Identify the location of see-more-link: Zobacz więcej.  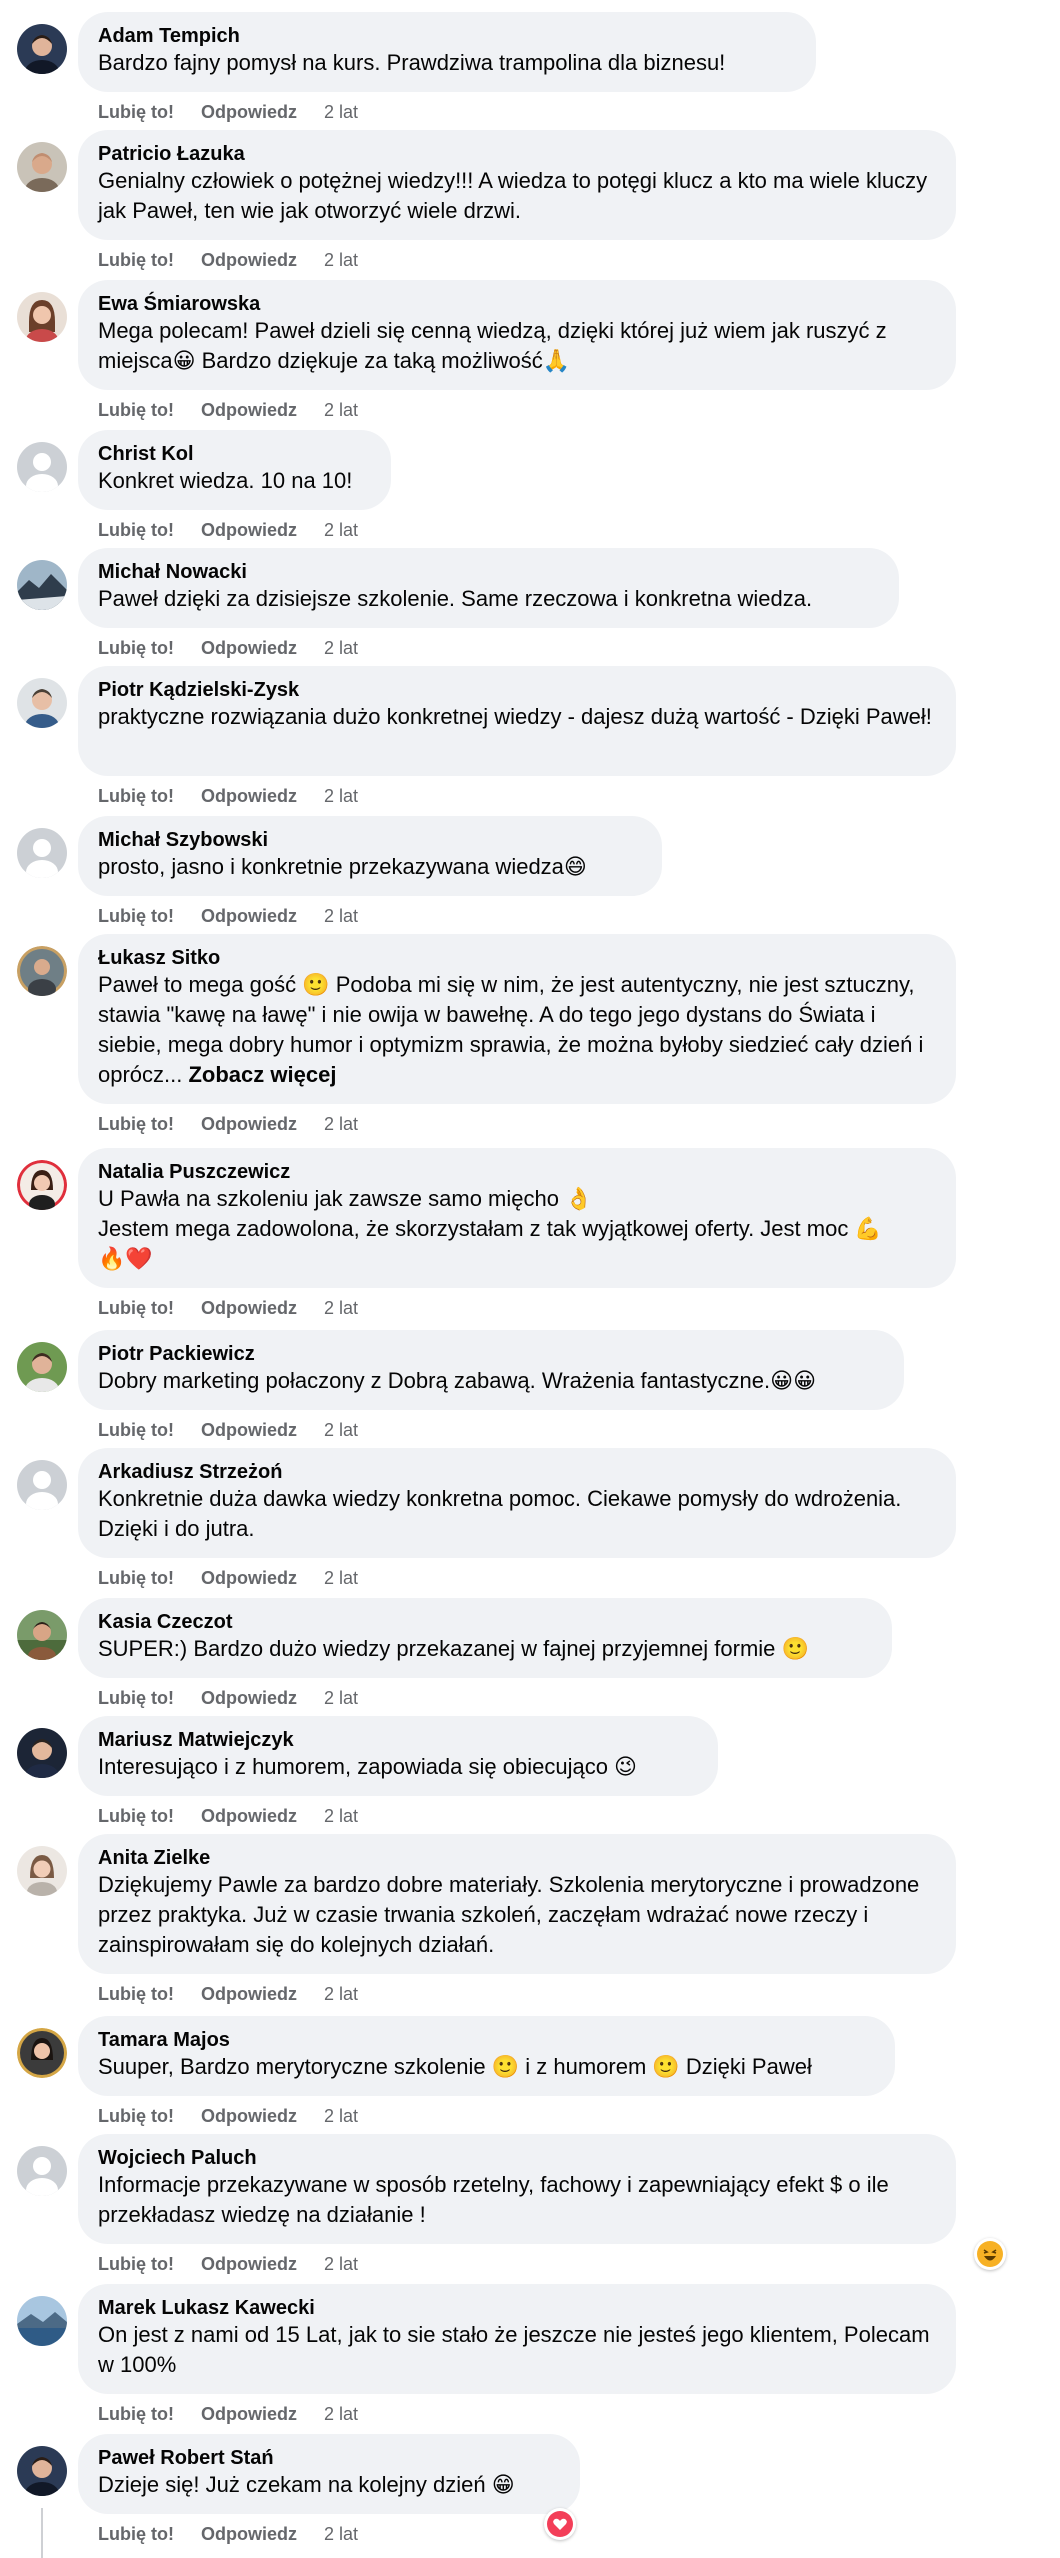
(262, 1074).